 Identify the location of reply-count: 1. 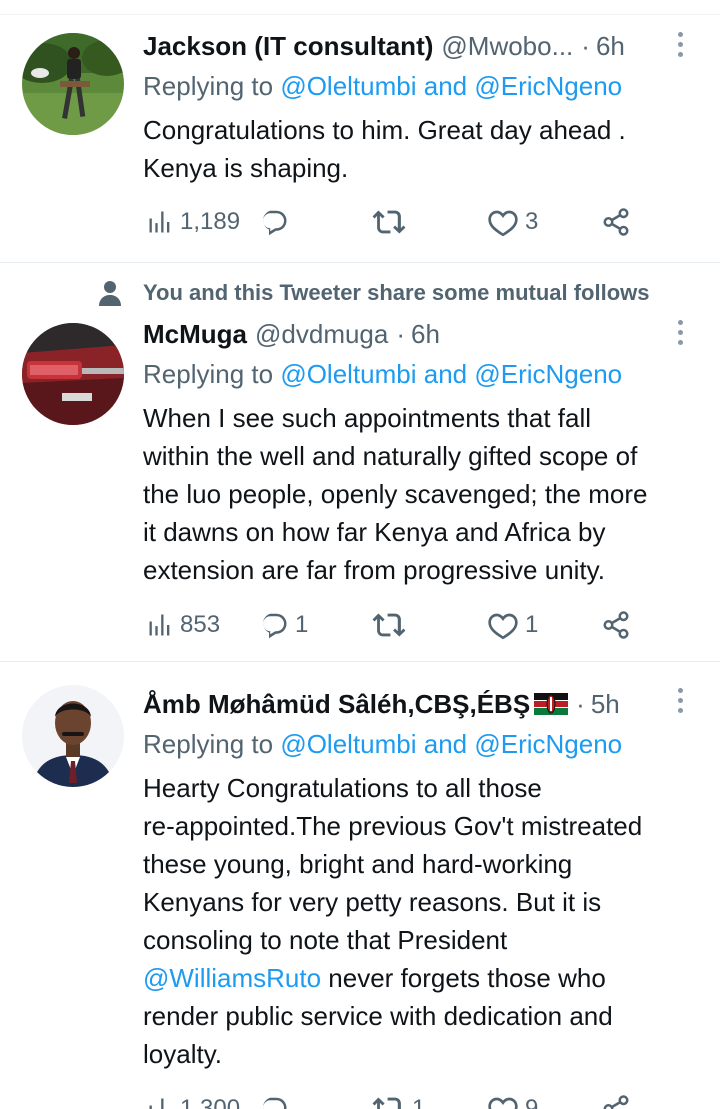
(302, 624).